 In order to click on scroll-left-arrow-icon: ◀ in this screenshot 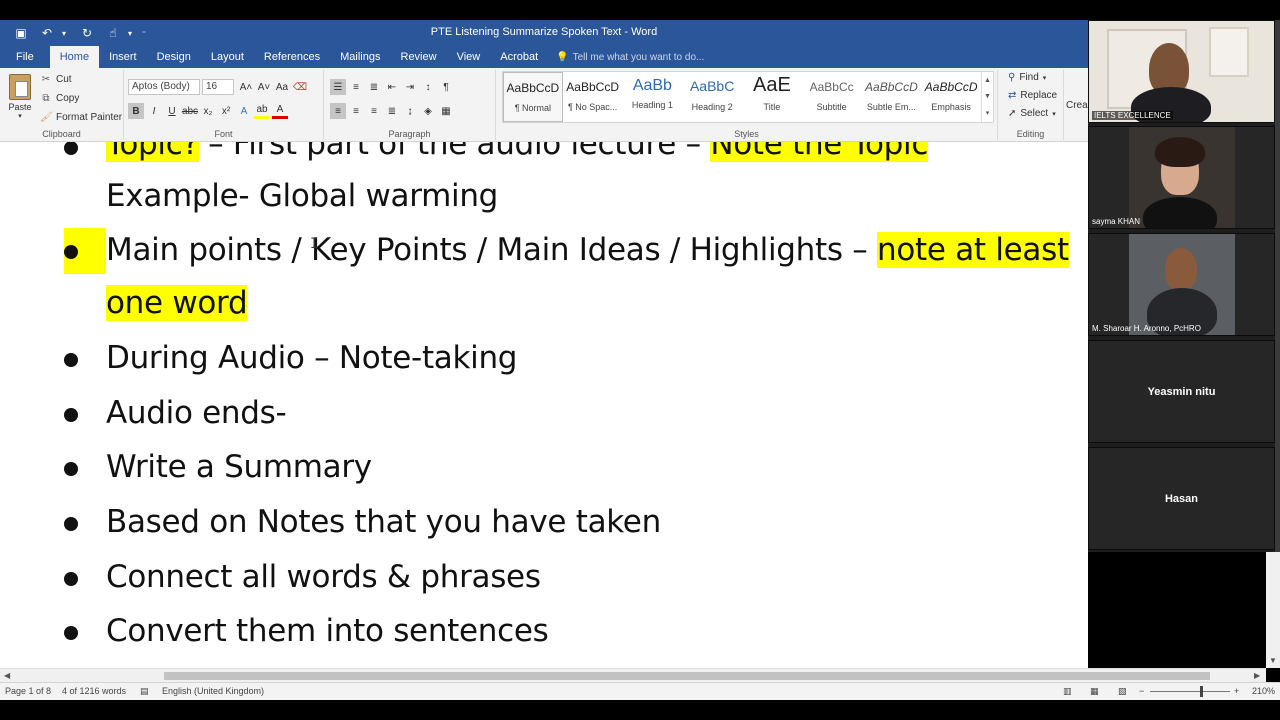, I will do `click(7, 675)`.